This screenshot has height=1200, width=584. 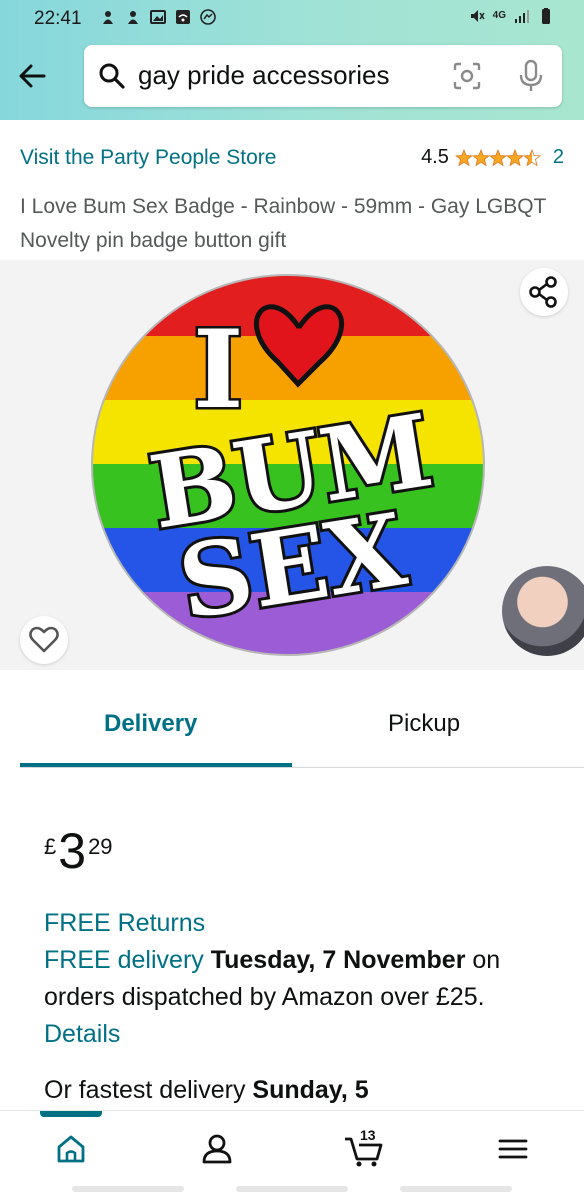 What do you see at coordinates (435, 157) in the screenshot?
I see `rating-value: 4.5` at bounding box center [435, 157].